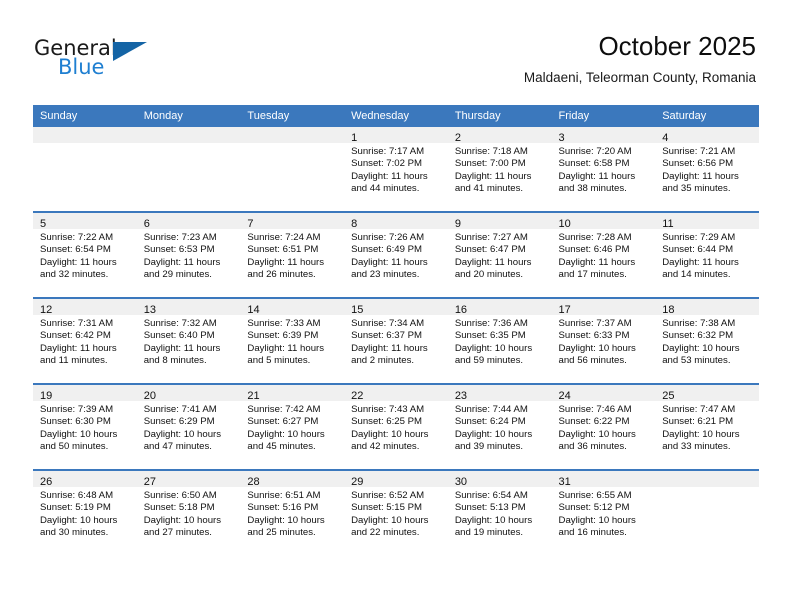 The image size is (792, 612). I want to click on sunset-text: Sunset: 6:54 PM, so click(75, 250).